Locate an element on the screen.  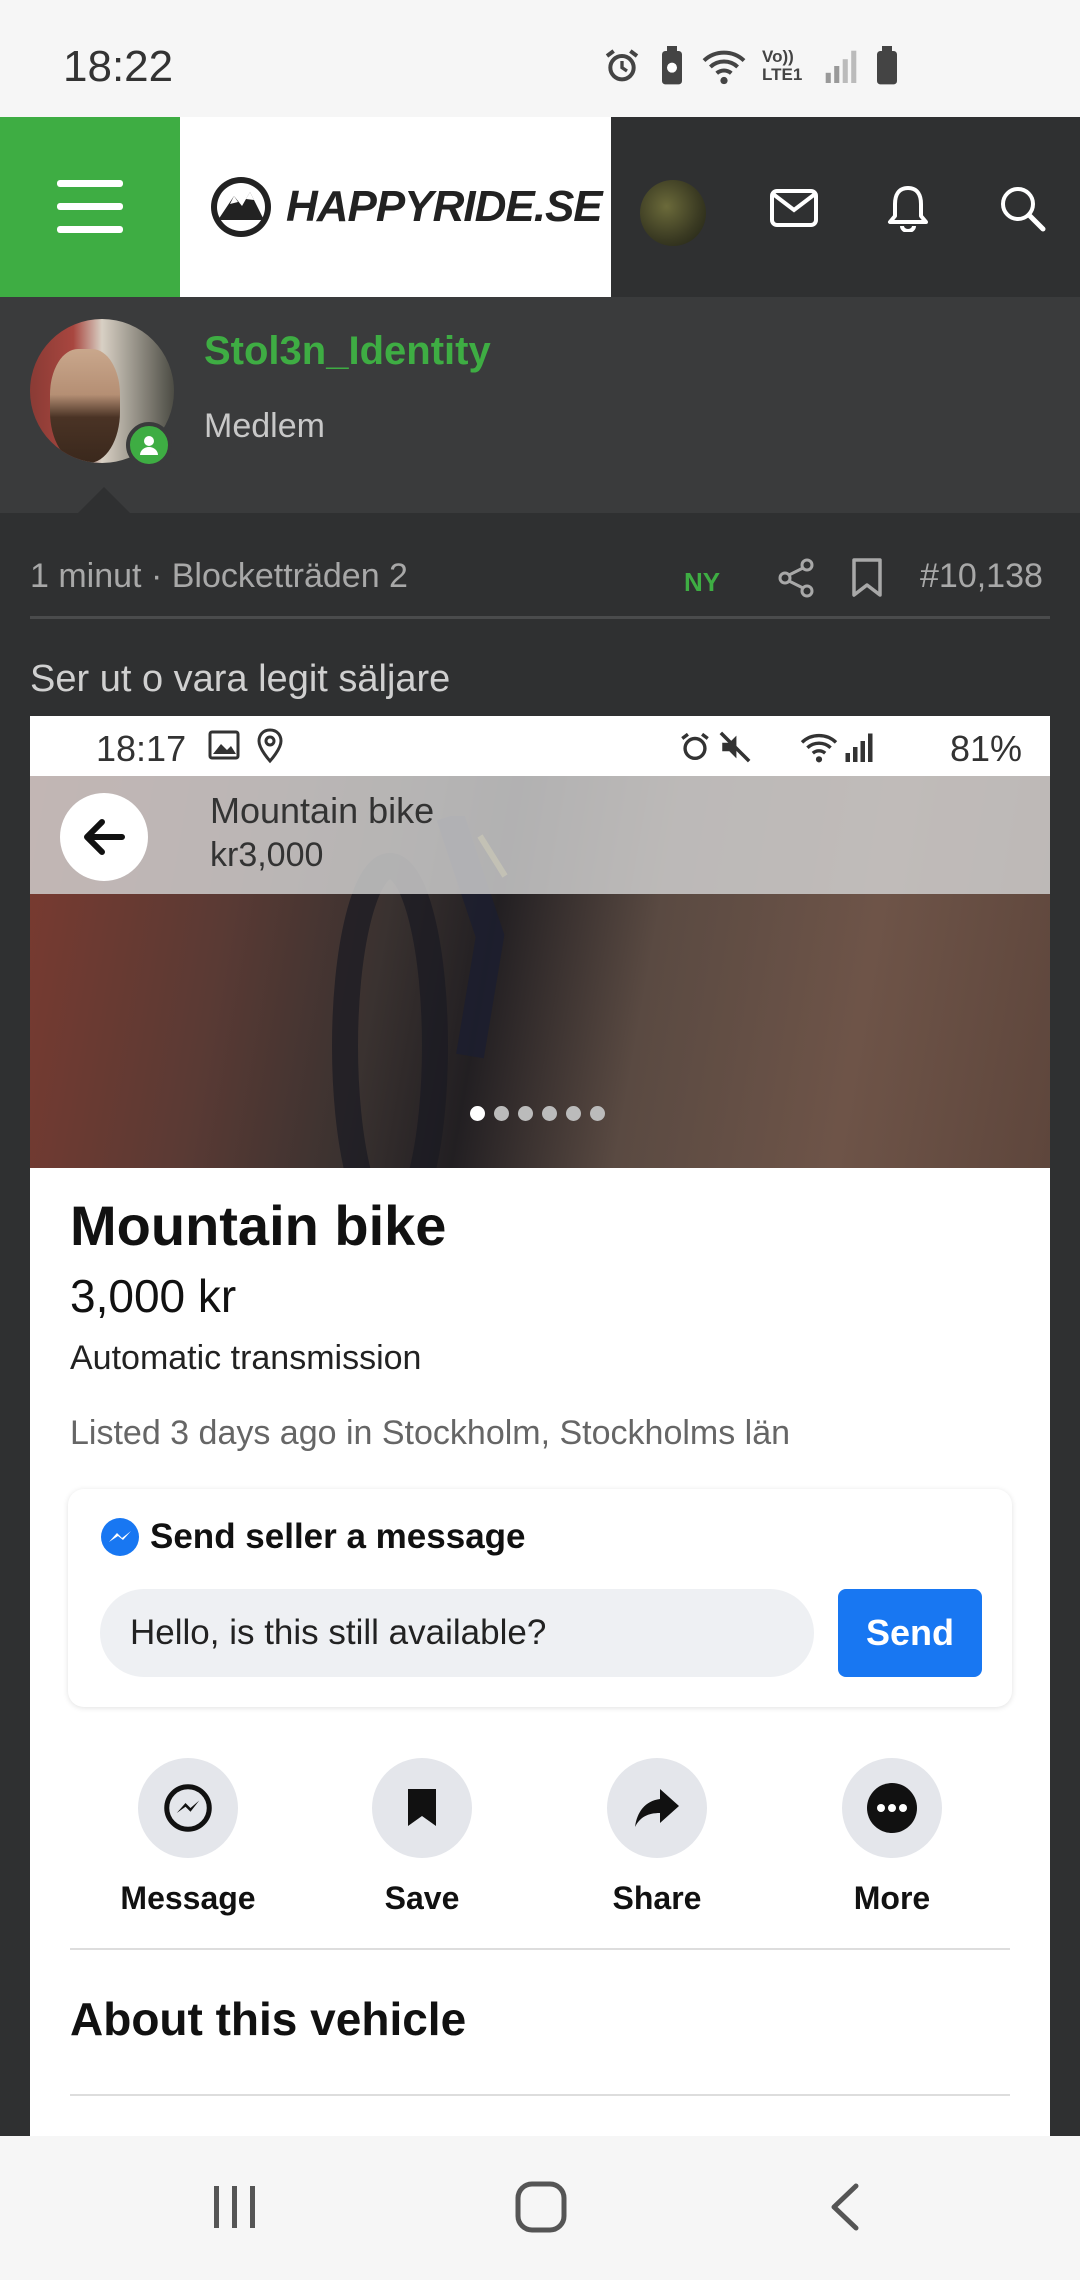
site-header: HAPPYRIDE.SE is located at coordinates (540, 207).